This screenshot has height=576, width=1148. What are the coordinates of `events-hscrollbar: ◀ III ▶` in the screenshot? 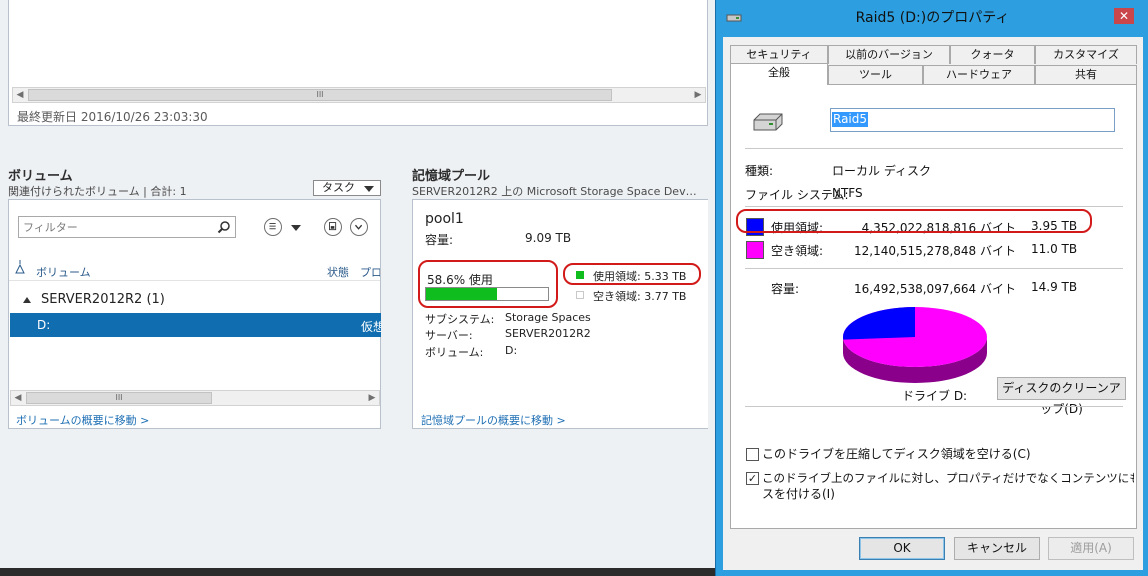 It's located at (359, 95).